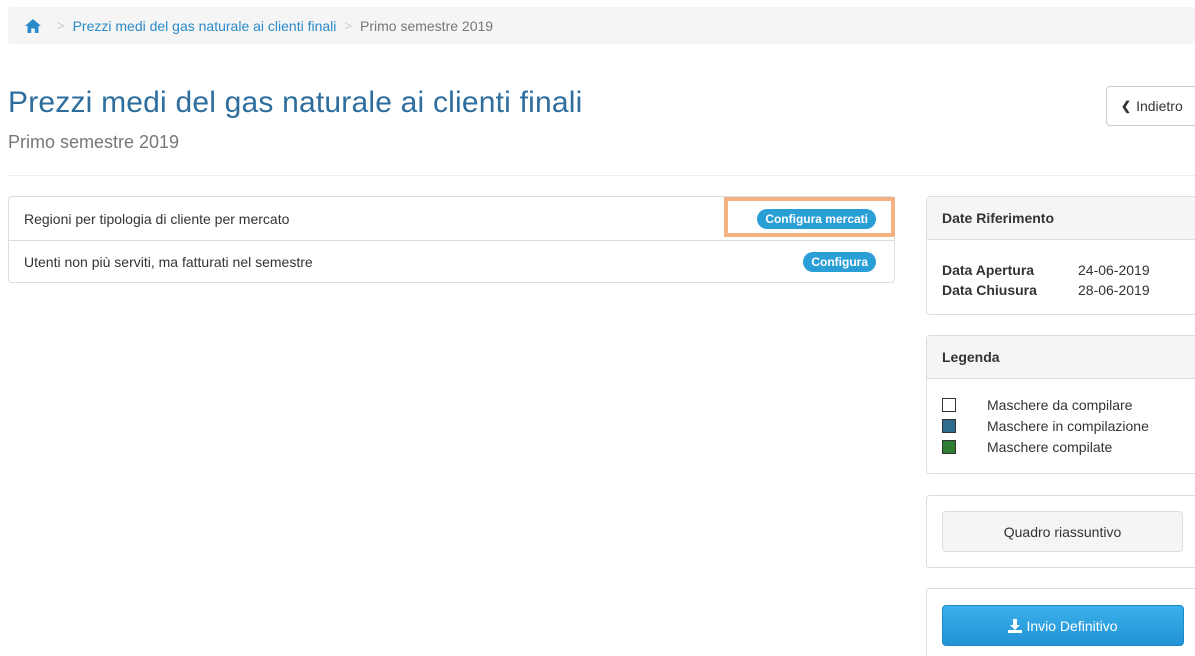 This screenshot has height=656, width=1195. I want to click on final-submit-label: Invio Definitivo, so click(1072, 625).